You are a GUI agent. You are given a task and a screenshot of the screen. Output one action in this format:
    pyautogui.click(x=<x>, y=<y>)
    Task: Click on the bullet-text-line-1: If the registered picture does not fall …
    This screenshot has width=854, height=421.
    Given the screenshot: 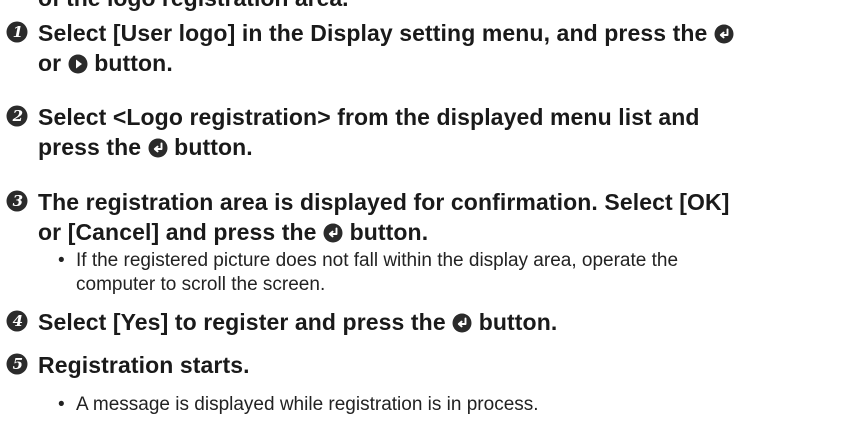 What is the action you would take?
    pyautogui.click(x=377, y=260)
    